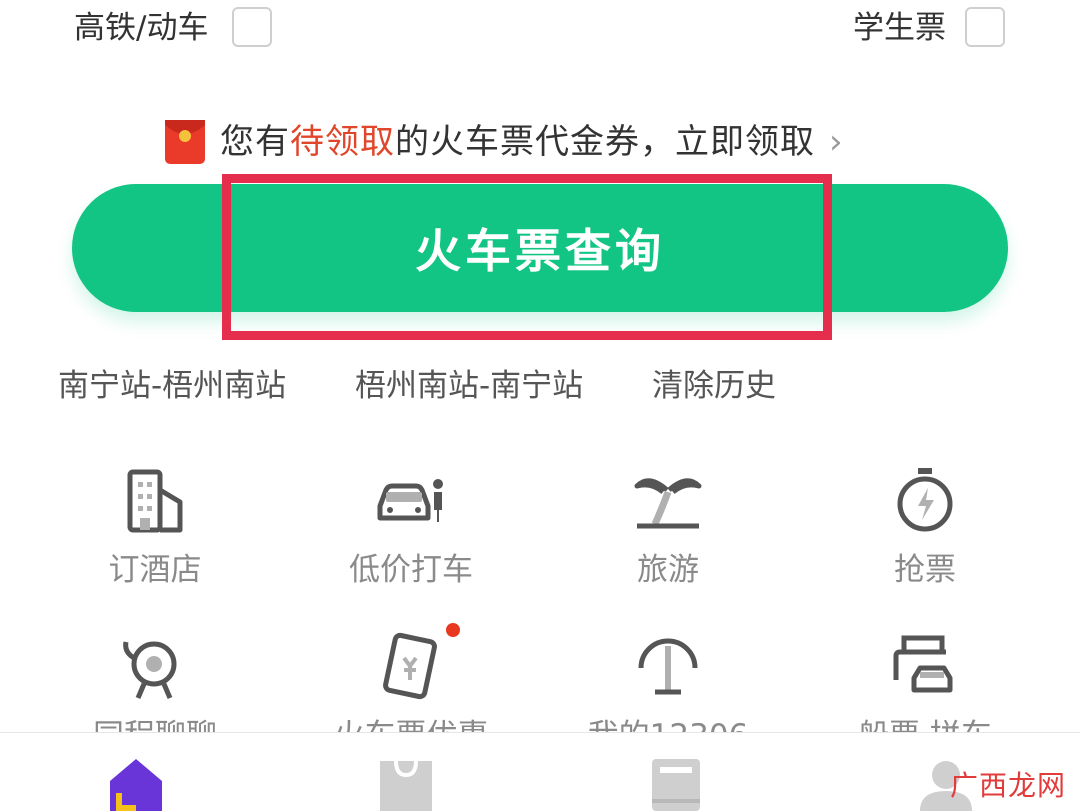  Describe the element at coordinates (185, 142) in the screenshot. I see `red-envelope-icon` at that location.